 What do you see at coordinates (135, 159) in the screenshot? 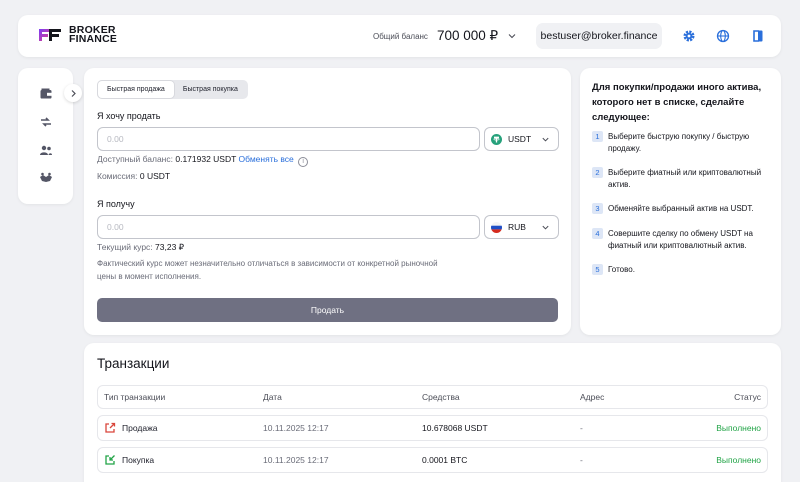
I see `available-label: Доступный баланс:` at bounding box center [135, 159].